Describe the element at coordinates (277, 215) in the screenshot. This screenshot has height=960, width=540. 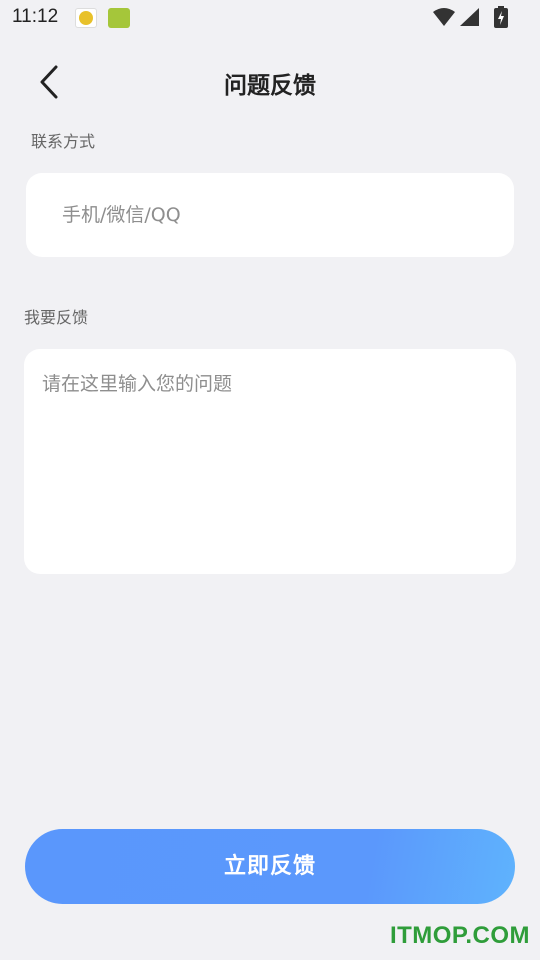
I see `contact-input` at that location.